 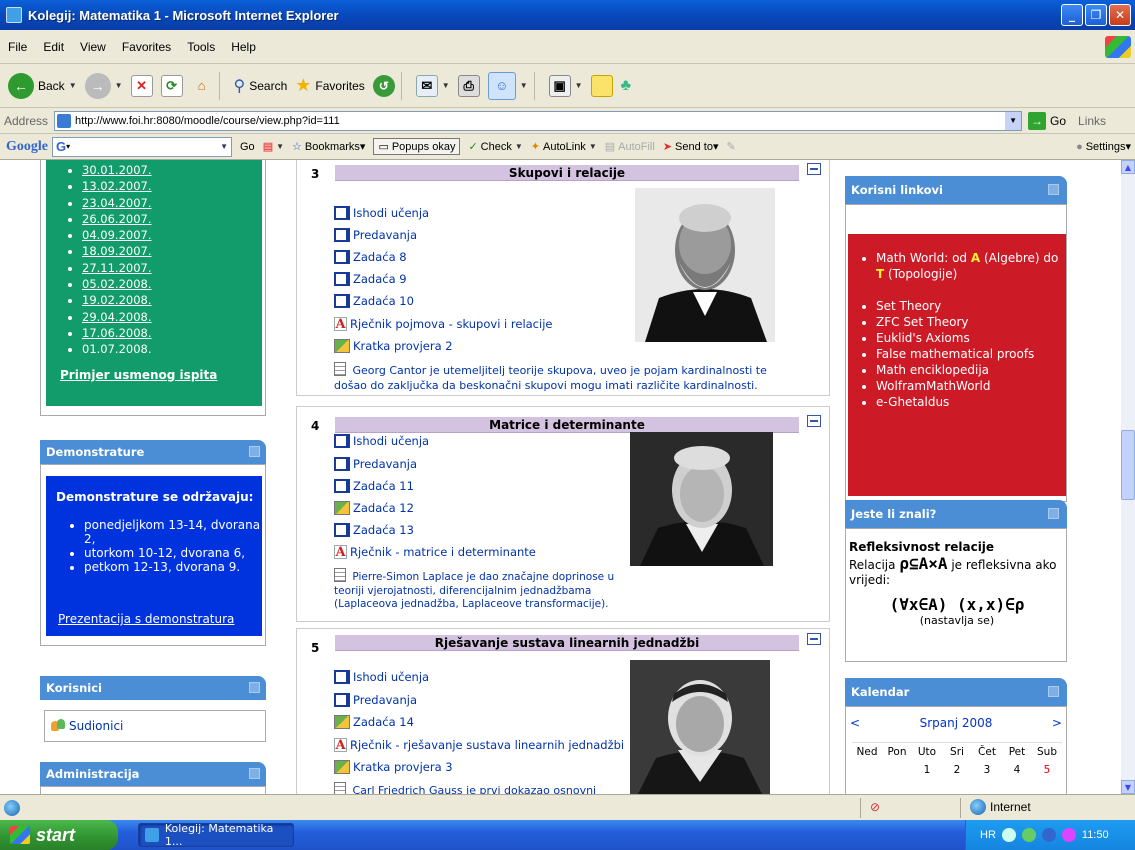 What do you see at coordinates (53, 47) in the screenshot?
I see `menu-edit: Edit` at bounding box center [53, 47].